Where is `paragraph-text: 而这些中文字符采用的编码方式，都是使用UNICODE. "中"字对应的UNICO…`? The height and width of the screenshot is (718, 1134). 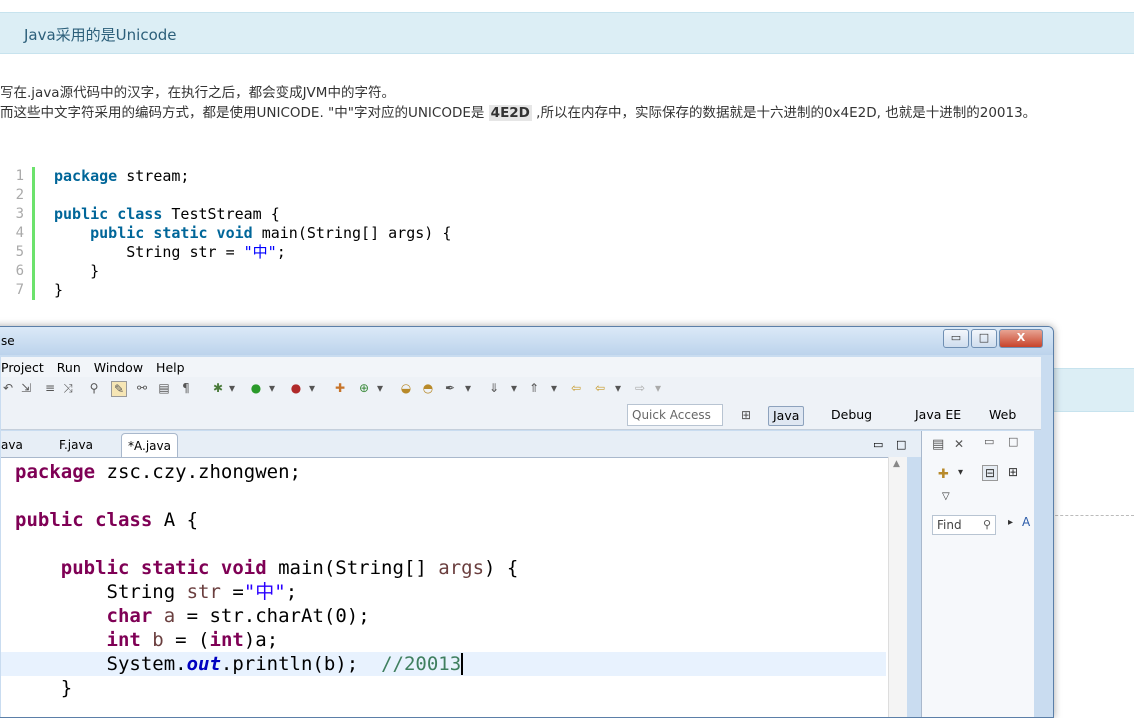
paragraph-text: 而这些中文字符采用的编码方式，都是使用UNICODE. "中"字对应的UNICO… is located at coordinates (244, 113).